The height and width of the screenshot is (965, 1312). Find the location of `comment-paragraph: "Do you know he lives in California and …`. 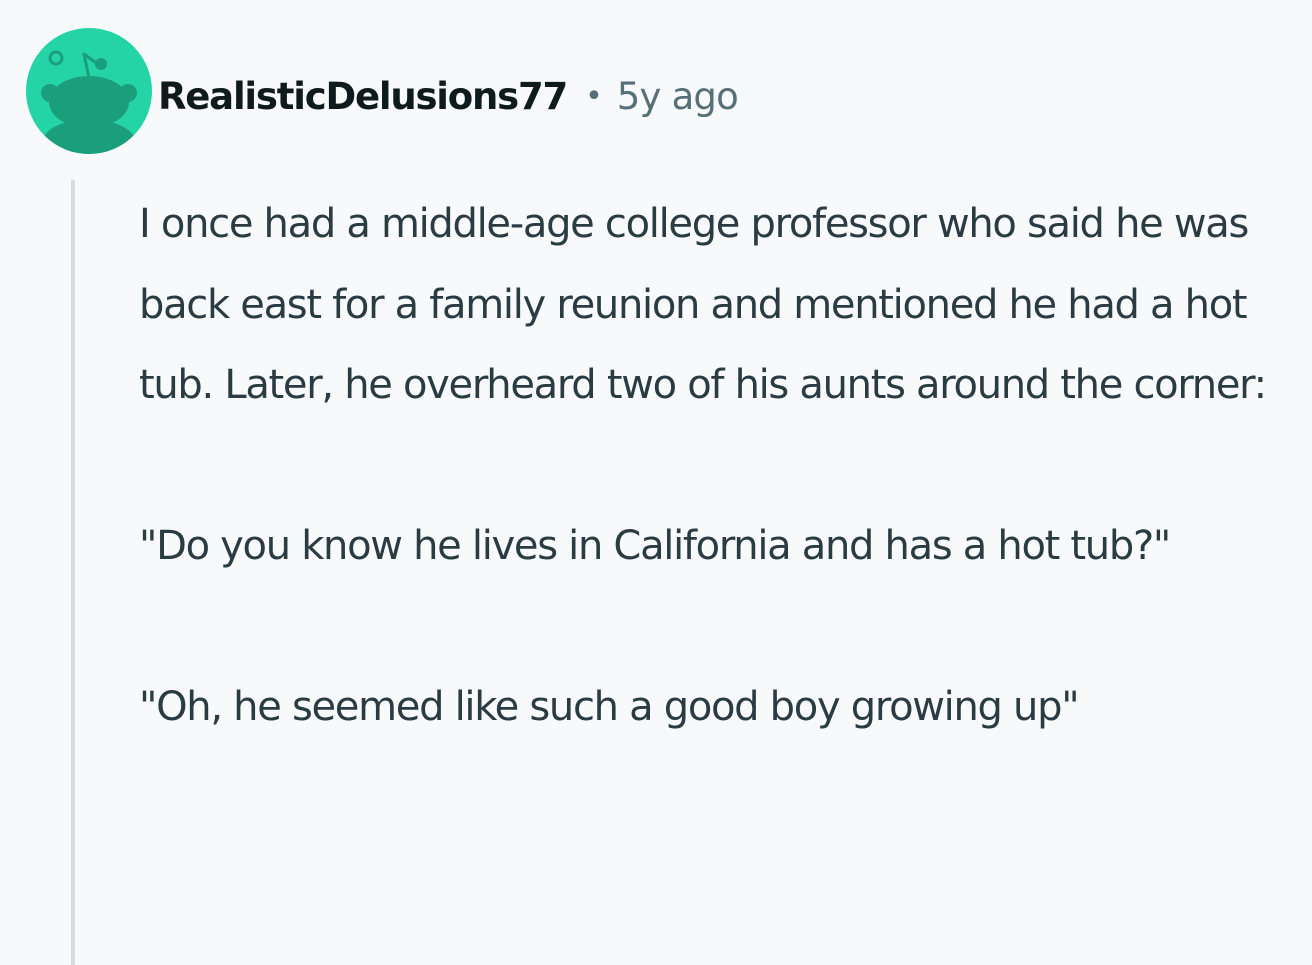

comment-paragraph: "Do you know he lives in California and … is located at coordinates (655, 546).